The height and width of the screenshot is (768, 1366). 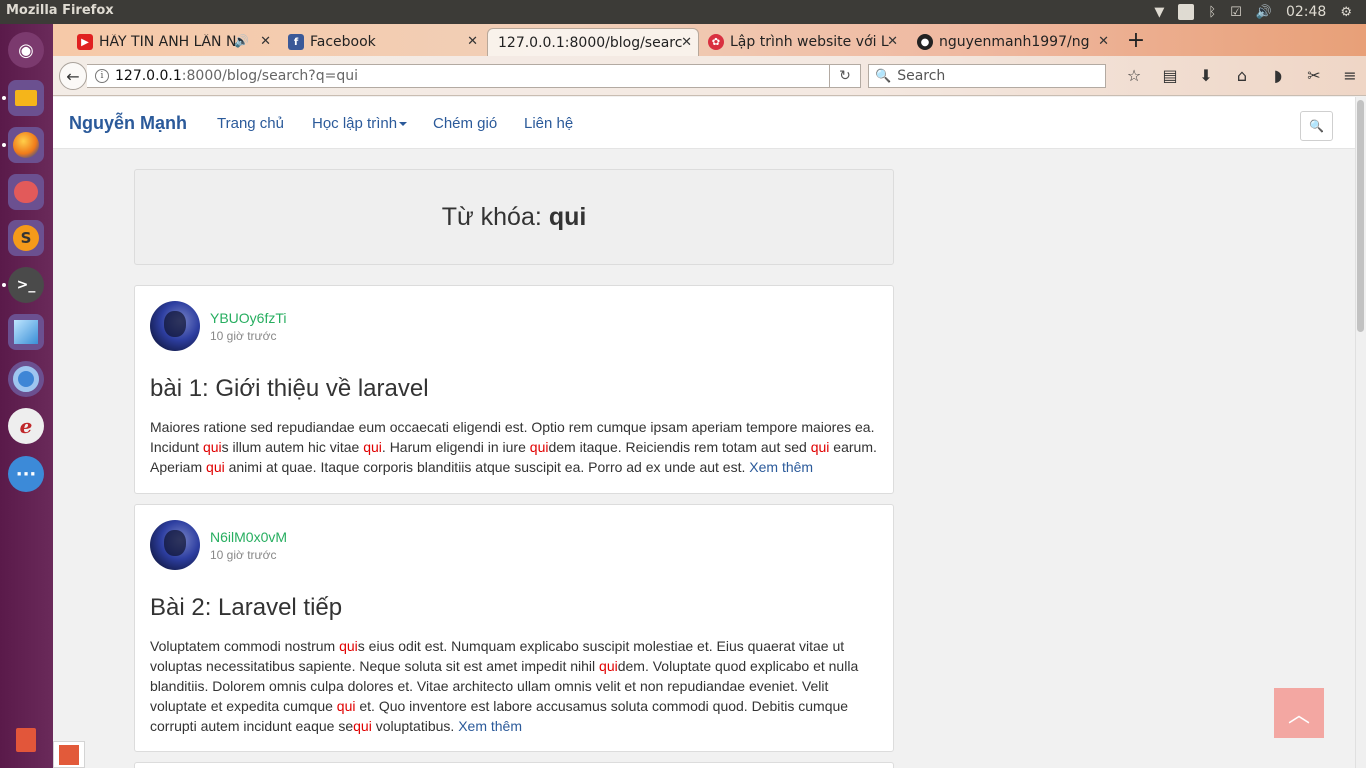 What do you see at coordinates (1170, 75) in the screenshot?
I see `reading-list-icon: ▤` at bounding box center [1170, 75].